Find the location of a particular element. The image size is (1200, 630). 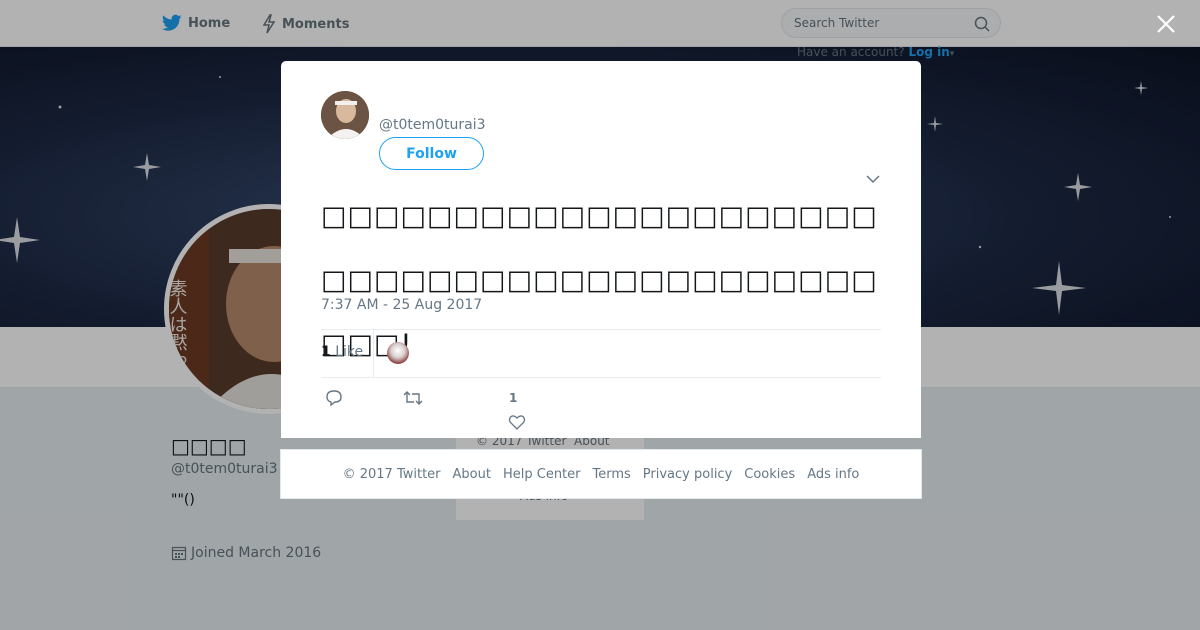

chevron-down-icon is located at coordinates (873, 179).